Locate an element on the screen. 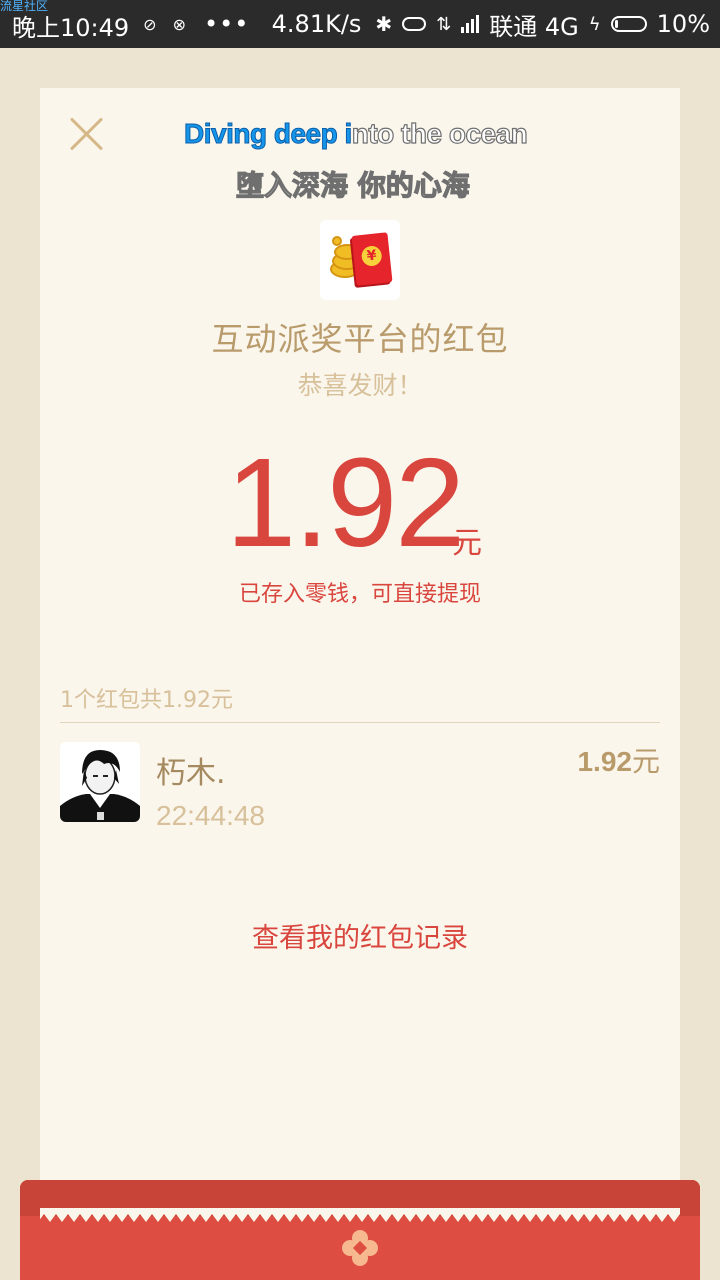 This screenshot has width=720, height=1280. close-icon is located at coordinates (86, 134).